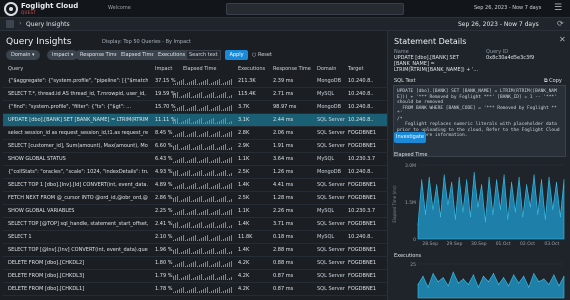 The height and width of the screenshot is (300, 570). Describe the element at coordinates (164, 263) in the screenshot. I see `impact-cell: 1.80 %` at that location.